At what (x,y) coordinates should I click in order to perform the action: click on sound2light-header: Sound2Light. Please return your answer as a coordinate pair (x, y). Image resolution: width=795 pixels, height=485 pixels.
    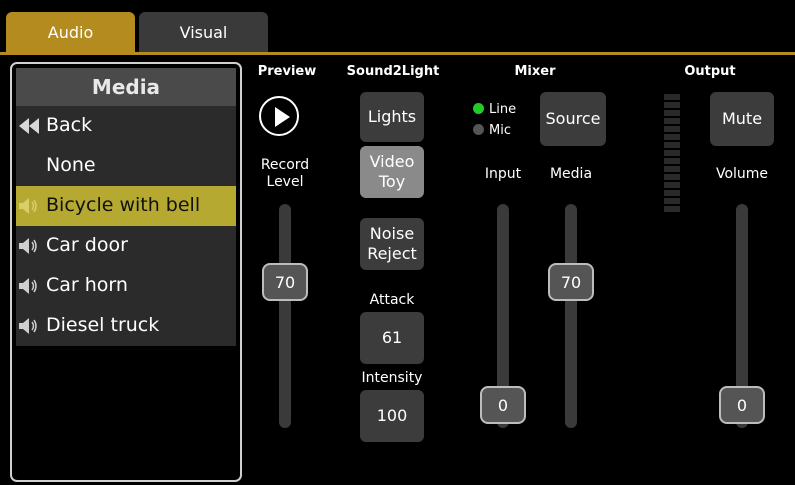
    Looking at the image, I should click on (393, 71).